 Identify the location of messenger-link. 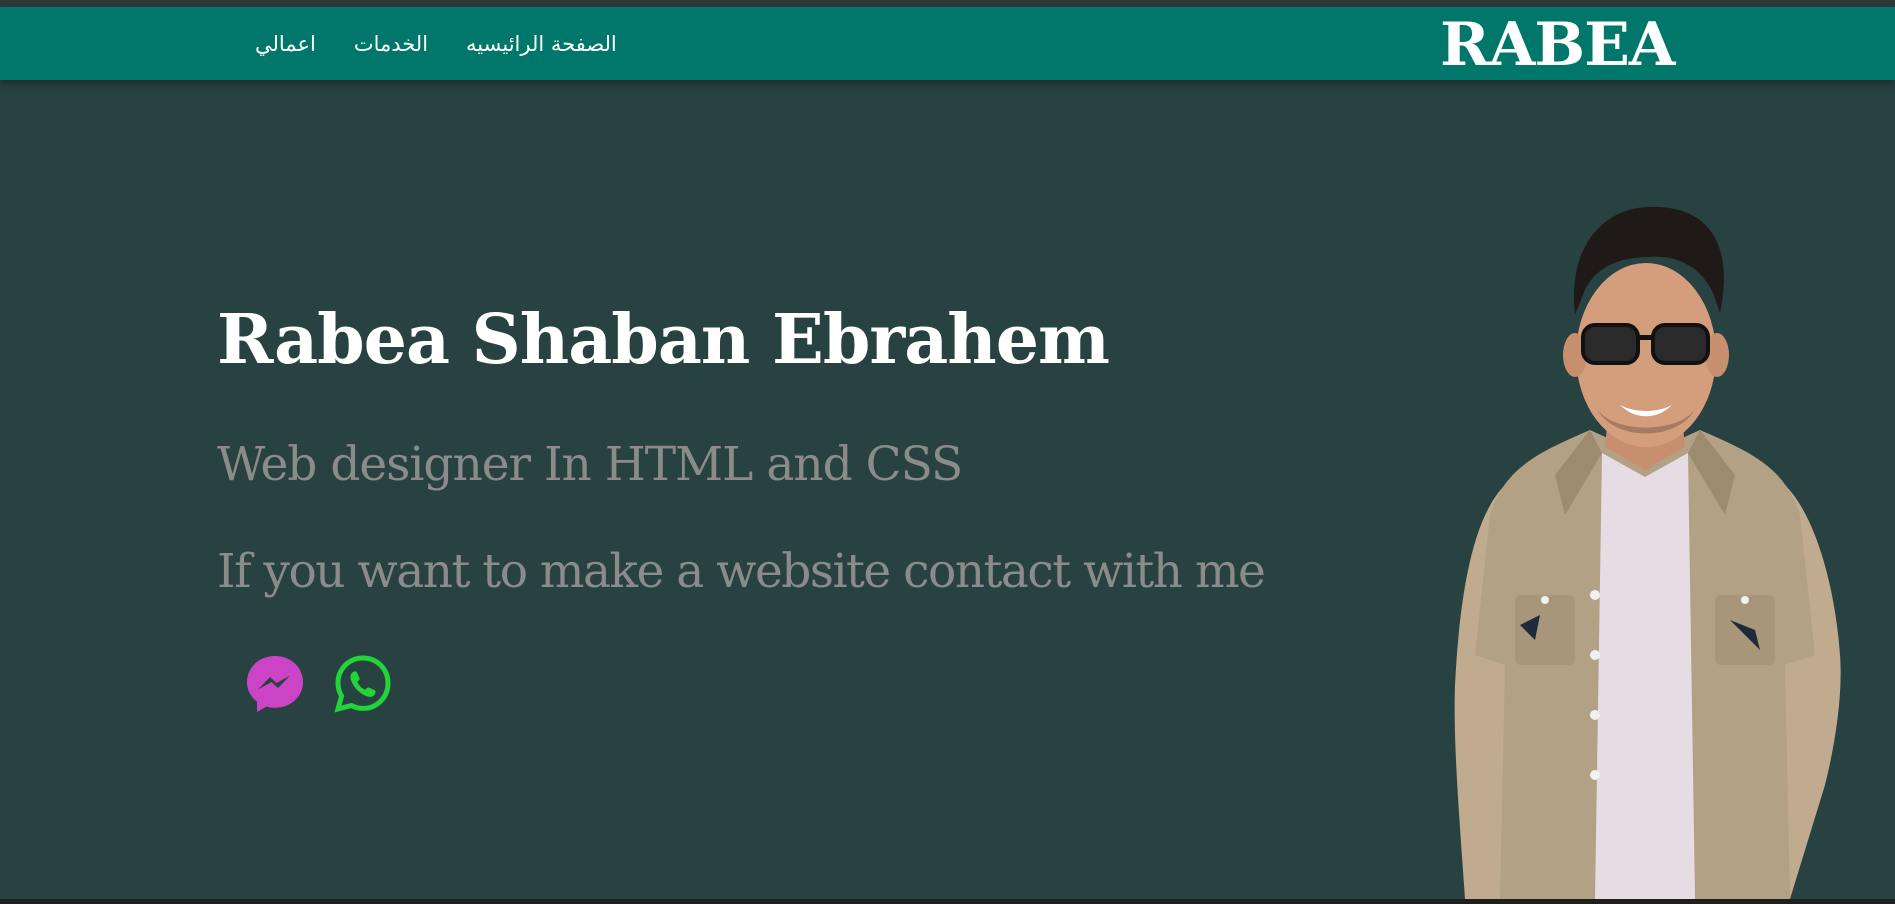
(275, 684).